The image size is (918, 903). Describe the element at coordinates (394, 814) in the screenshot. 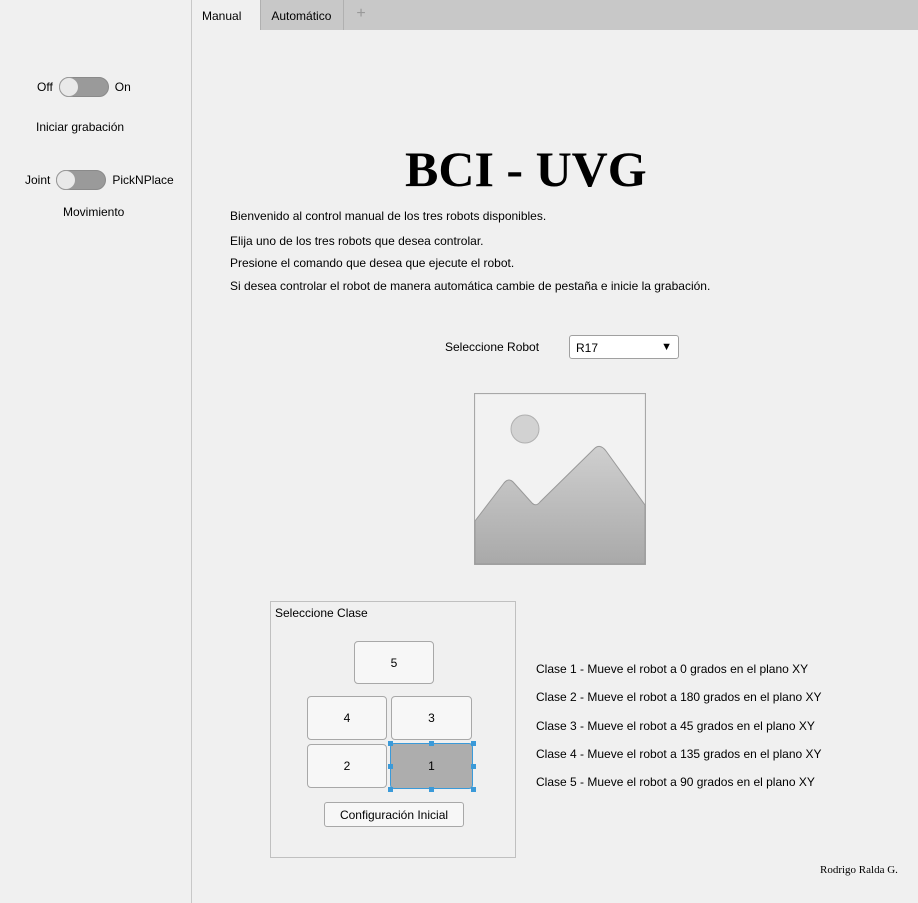

I see `initial-config-button: Configuración Inicial` at that location.